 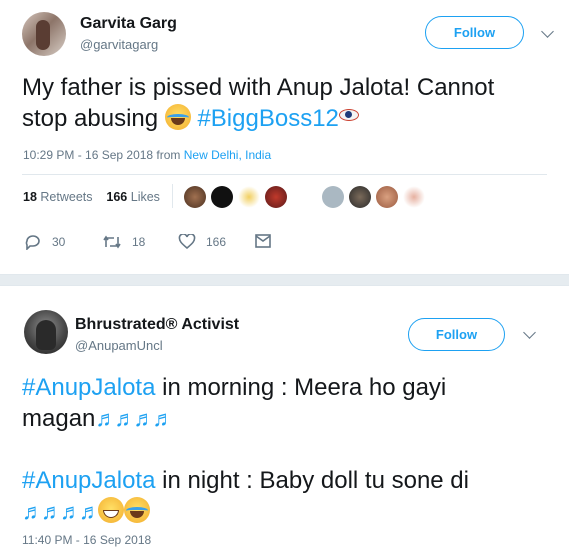 I want to click on divider, so click(x=284, y=174).